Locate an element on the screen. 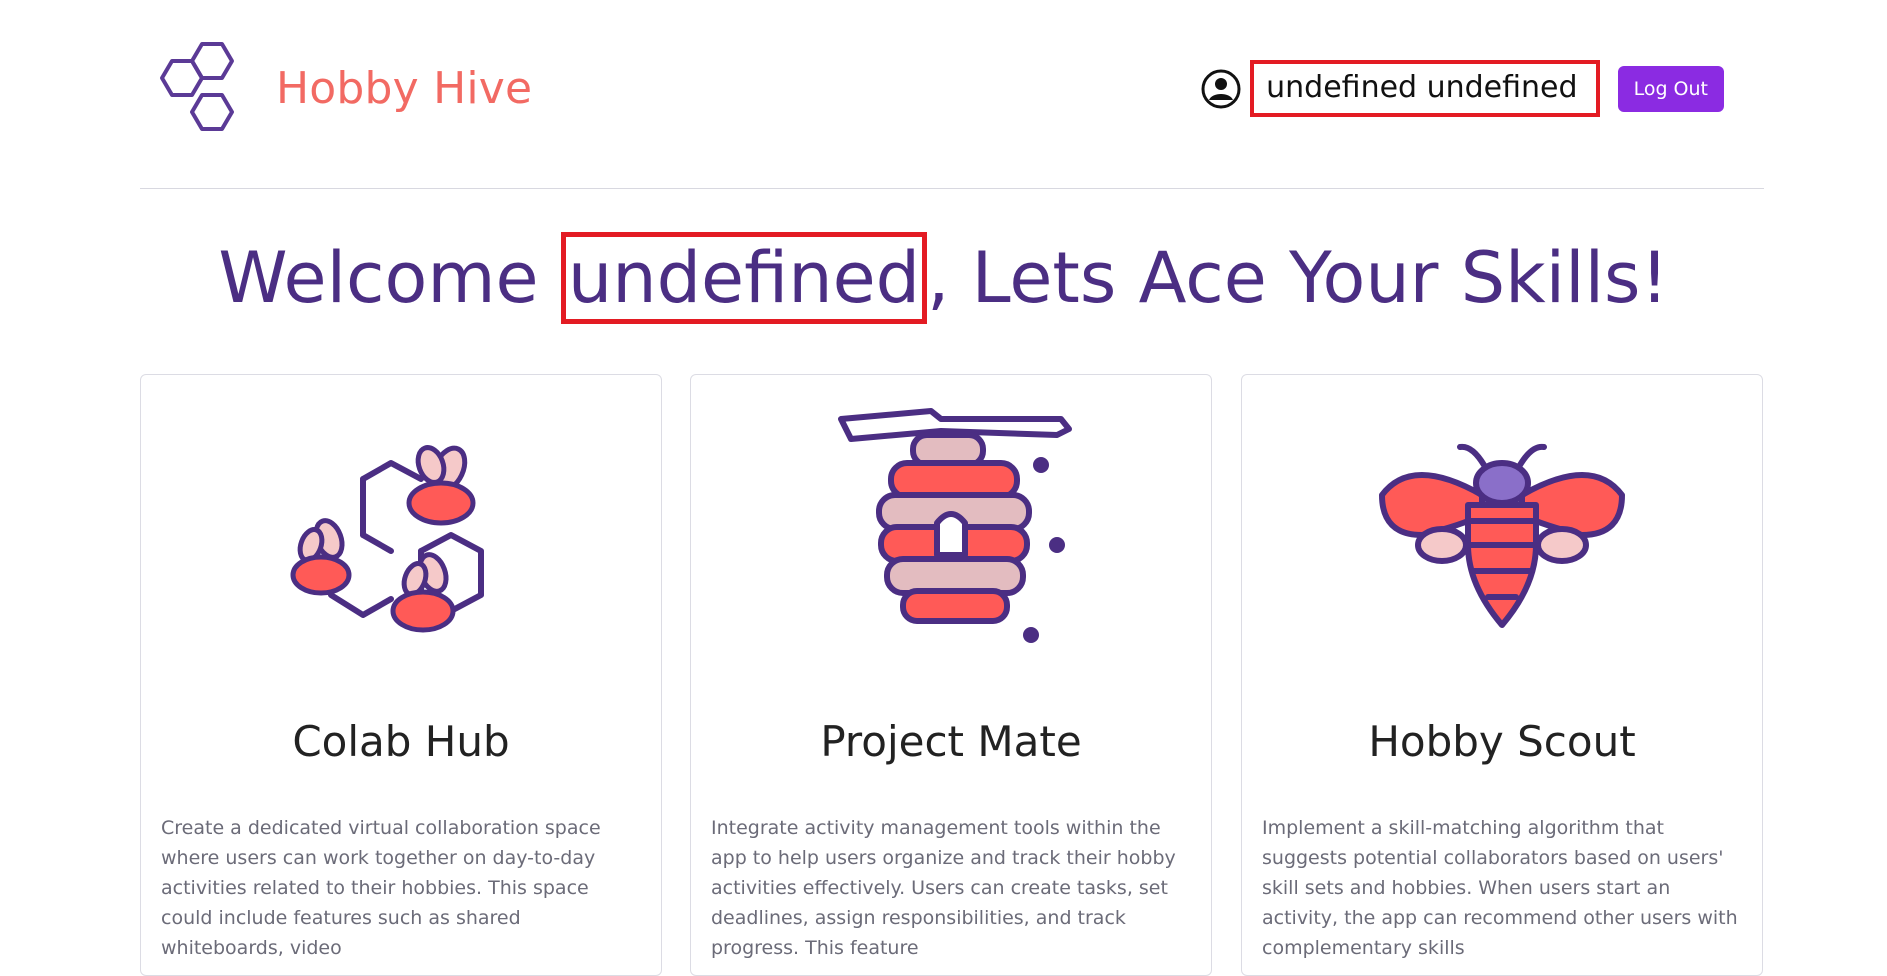  brand-name: Hobby Hive is located at coordinates (404, 88).